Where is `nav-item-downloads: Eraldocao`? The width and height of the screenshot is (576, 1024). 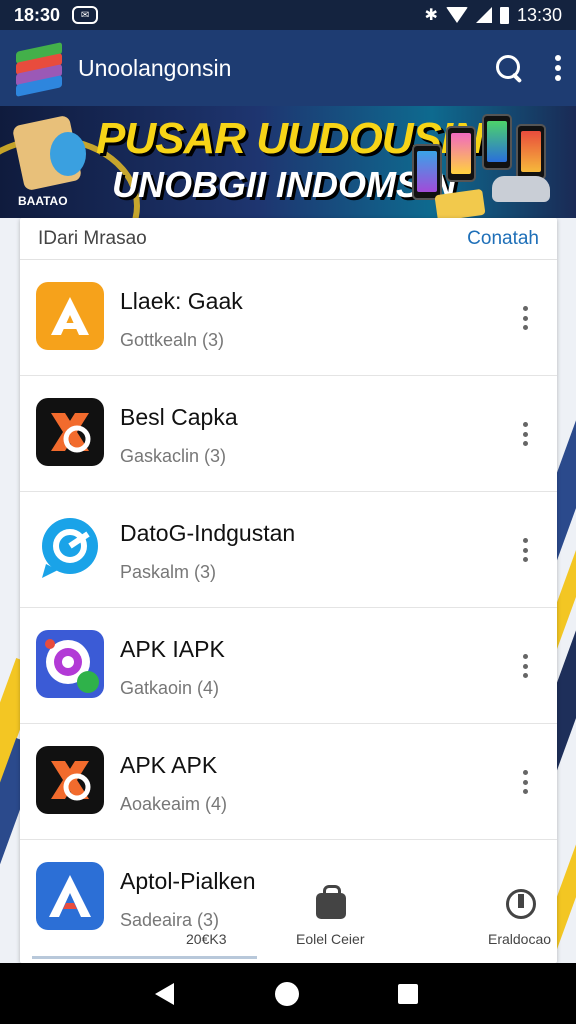 nav-item-downloads: Eraldocao is located at coordinates (498, 918).